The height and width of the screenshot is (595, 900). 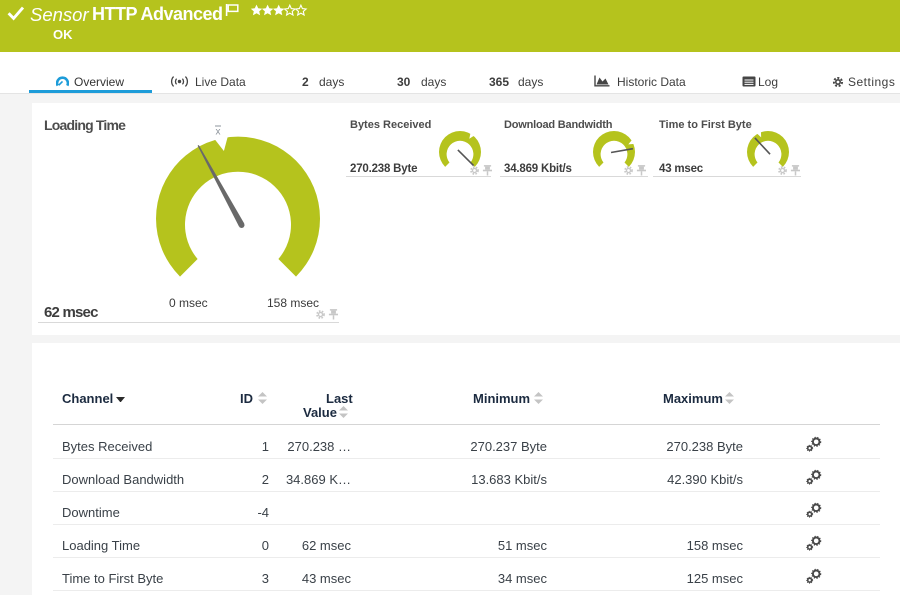 I want to click on svg-text: x, so click(x=218, y=132).